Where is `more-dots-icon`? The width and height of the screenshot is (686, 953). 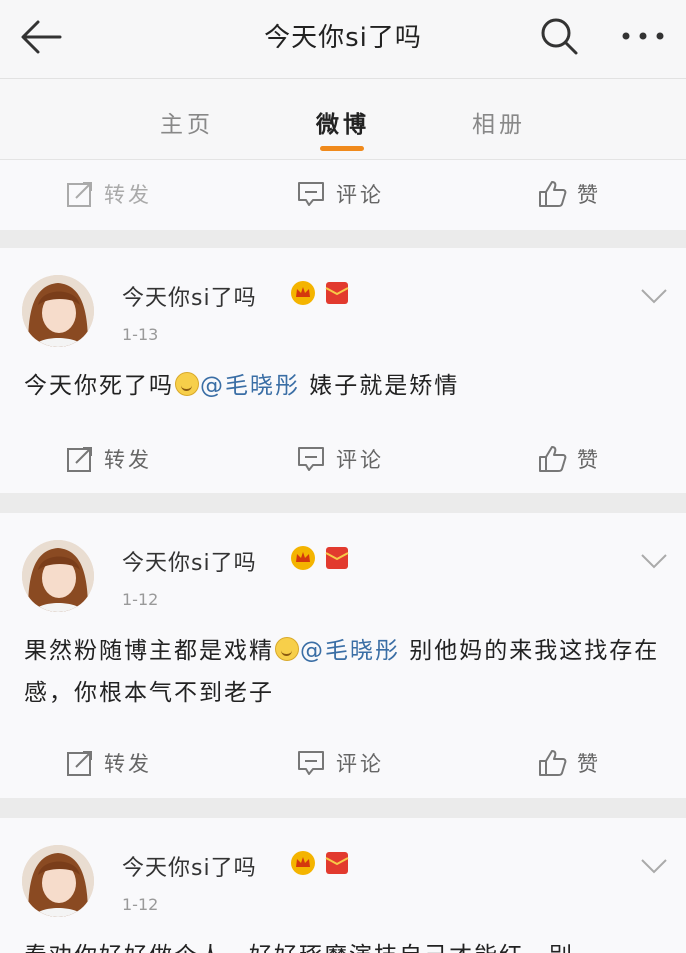 more-dots-icon is located at coordinates (643, 36).